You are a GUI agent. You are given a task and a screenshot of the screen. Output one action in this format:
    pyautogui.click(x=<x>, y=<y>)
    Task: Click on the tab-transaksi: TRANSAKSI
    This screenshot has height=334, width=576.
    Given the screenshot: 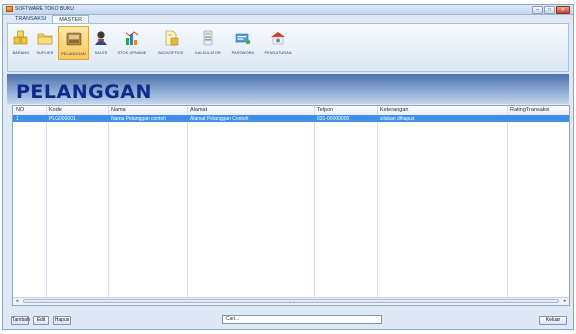 What is the action you would take?
    pyautogui.click(x=30, y=19)
    